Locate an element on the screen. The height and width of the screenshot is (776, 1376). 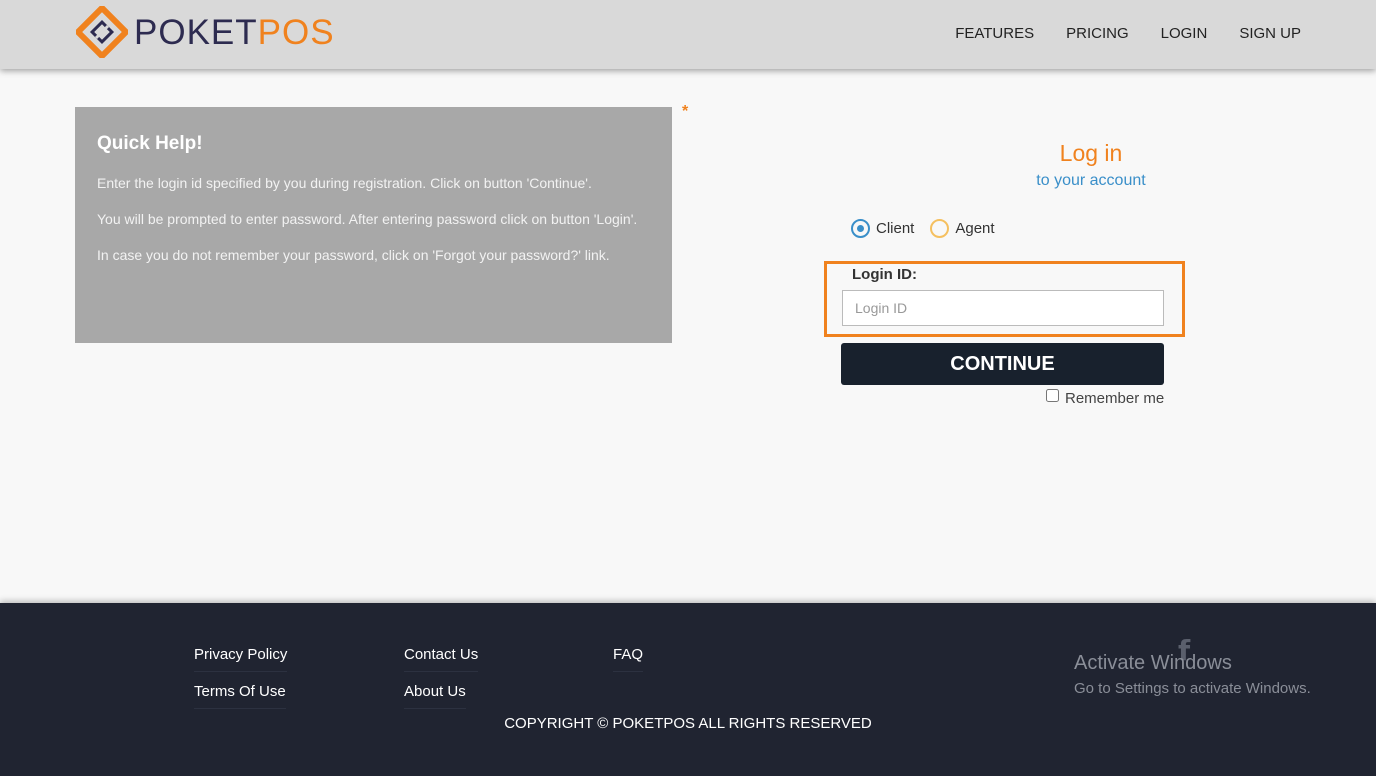
login-id-label: Login ID: is located at coordinates (884, 274).